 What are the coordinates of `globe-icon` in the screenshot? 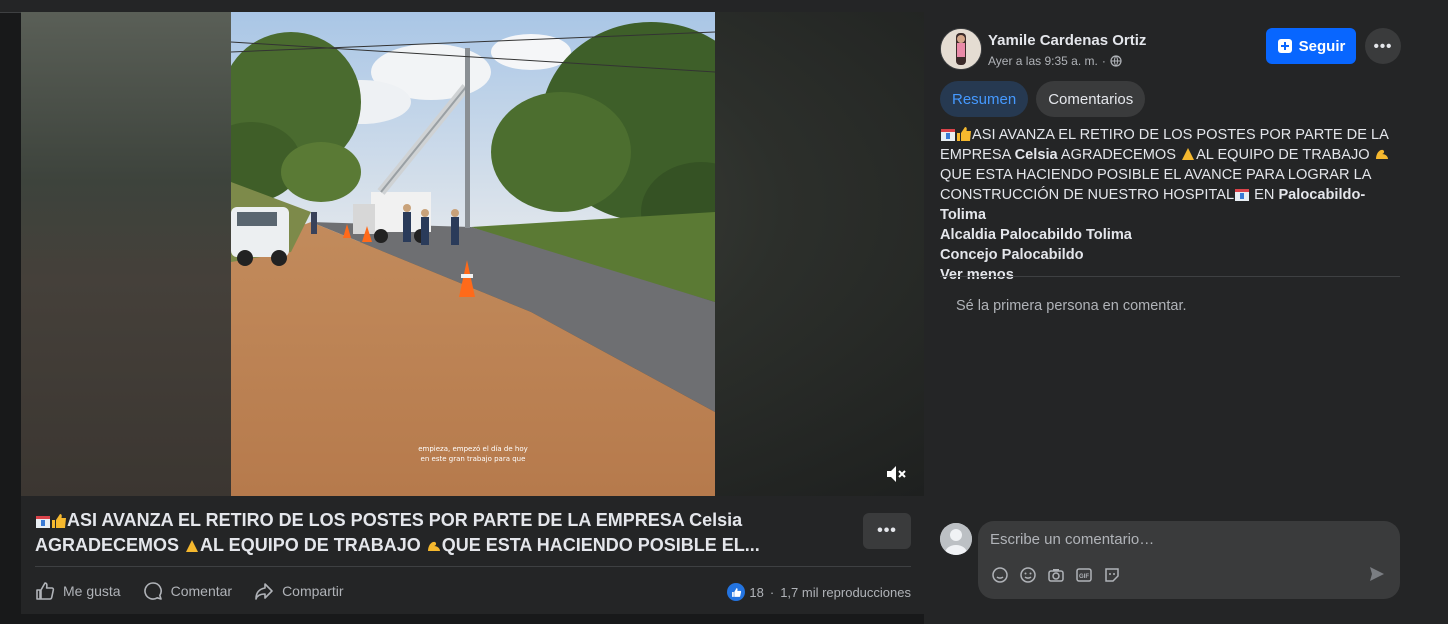 It's located at (1116, 61).